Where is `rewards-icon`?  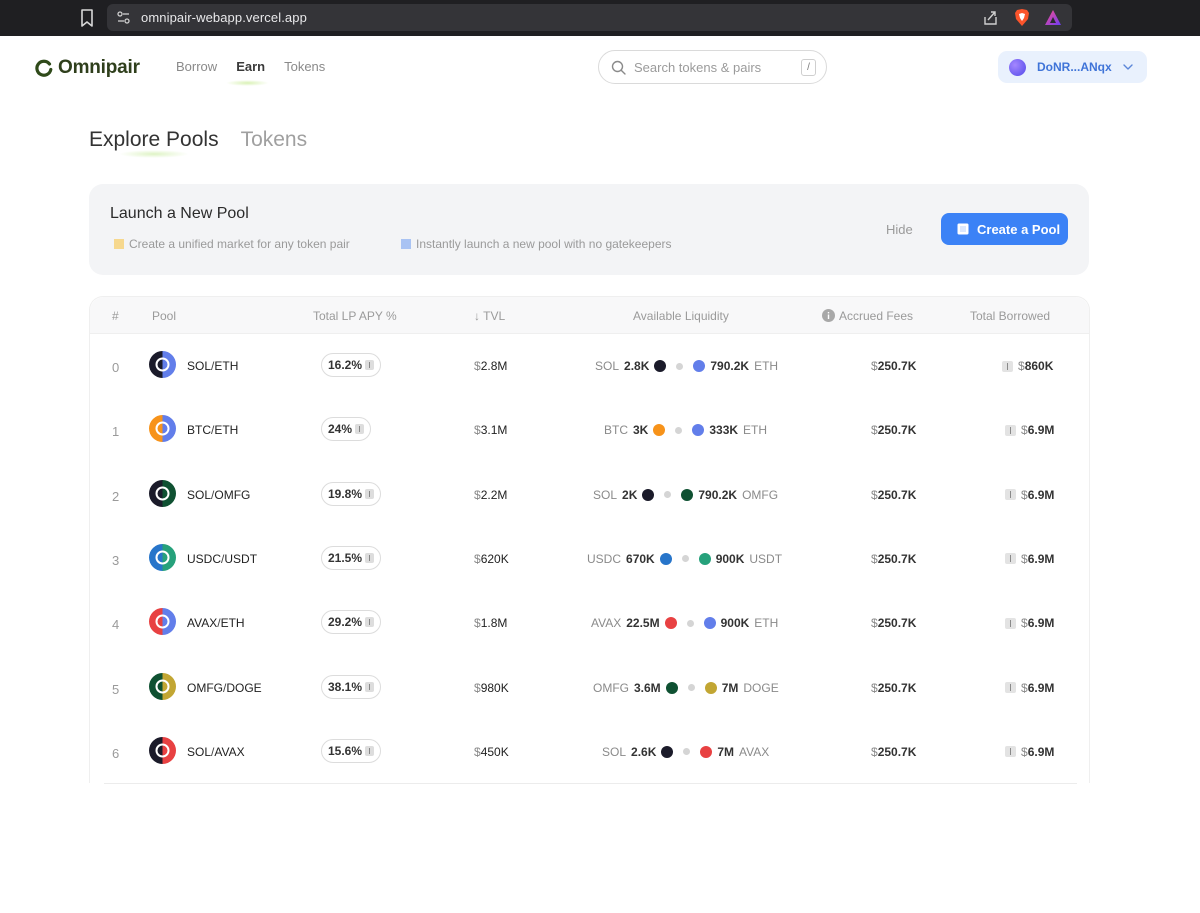 rewards-icon is located at coordinates (1053, 17).